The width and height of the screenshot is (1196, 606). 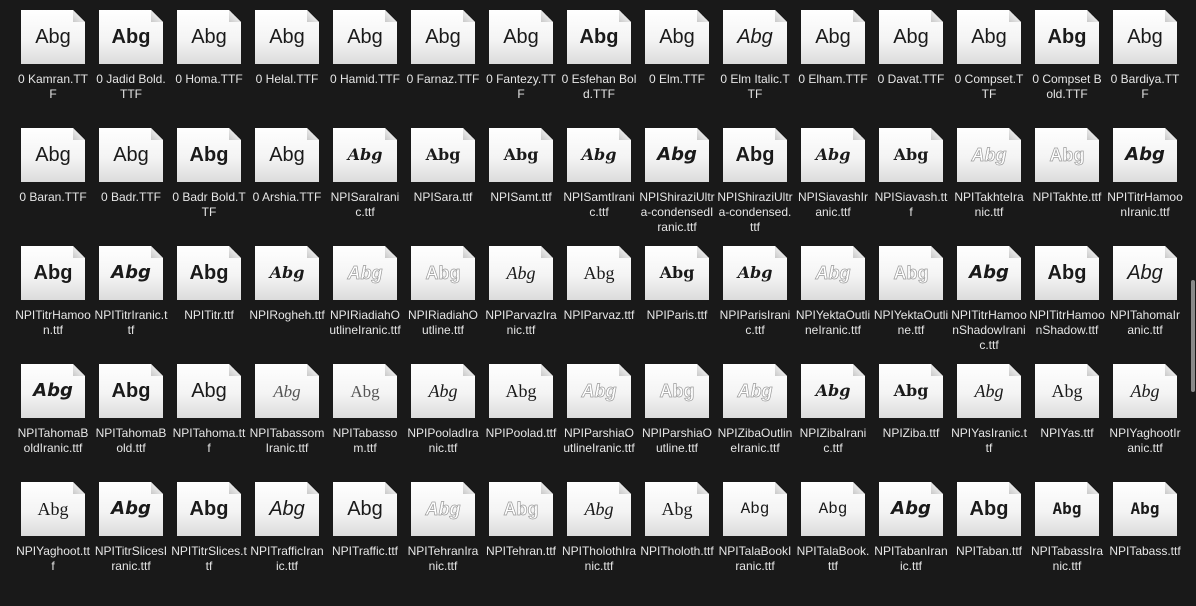 I want to click on font-file-item: Abg NPIYektaOutlineIranic.ttf, so click(x=833, y=303).